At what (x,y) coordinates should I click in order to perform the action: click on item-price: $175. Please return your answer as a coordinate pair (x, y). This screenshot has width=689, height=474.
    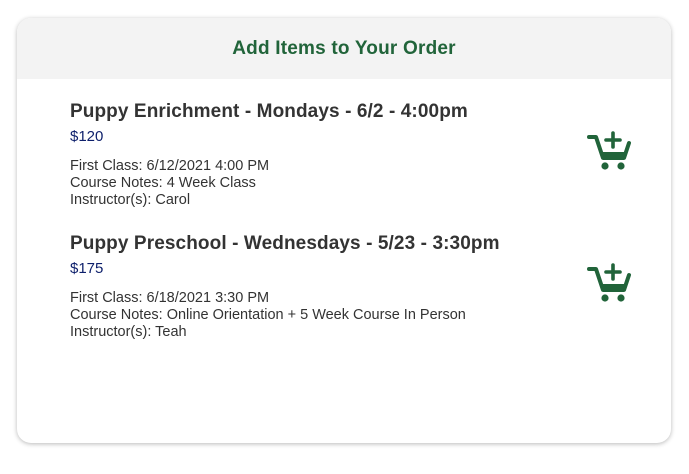
    Looking at the image, I should click on (87, 268).